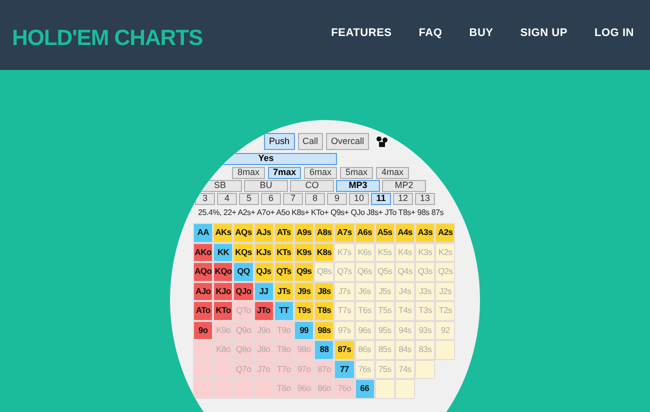  I want to click on hand-cell: KQo, so click(223, 272).